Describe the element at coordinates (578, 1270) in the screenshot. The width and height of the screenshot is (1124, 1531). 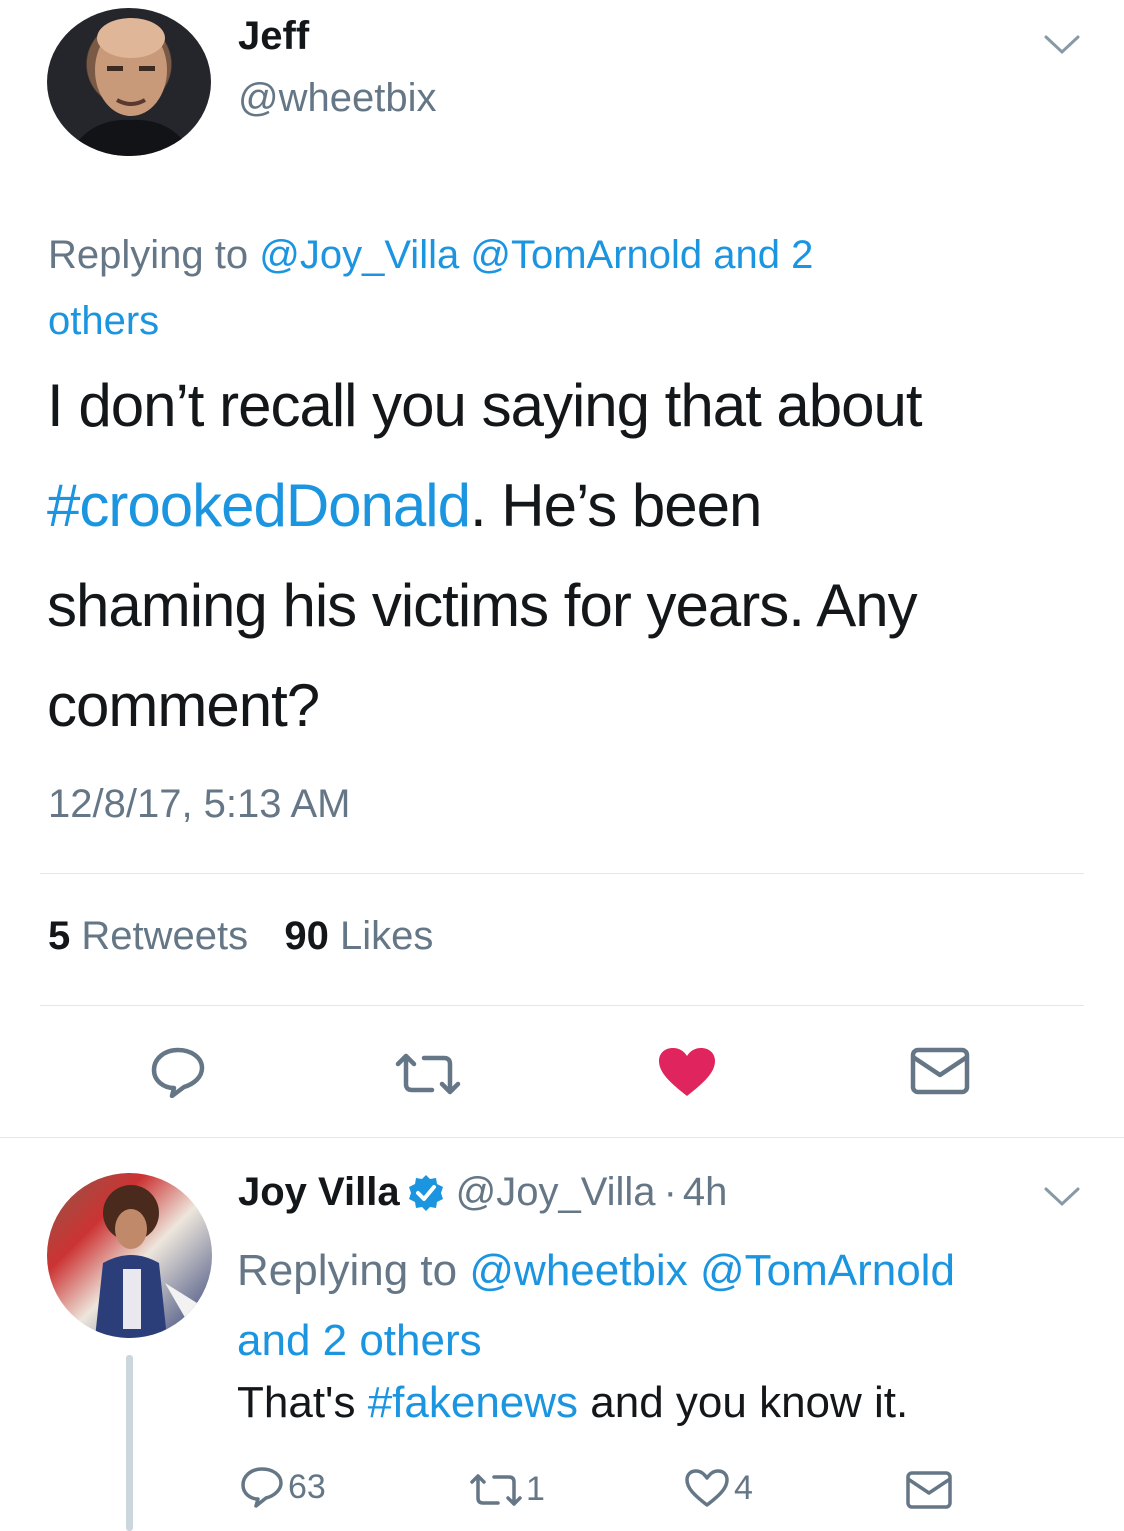
I see `mention-link: @wheetbix` at that location.